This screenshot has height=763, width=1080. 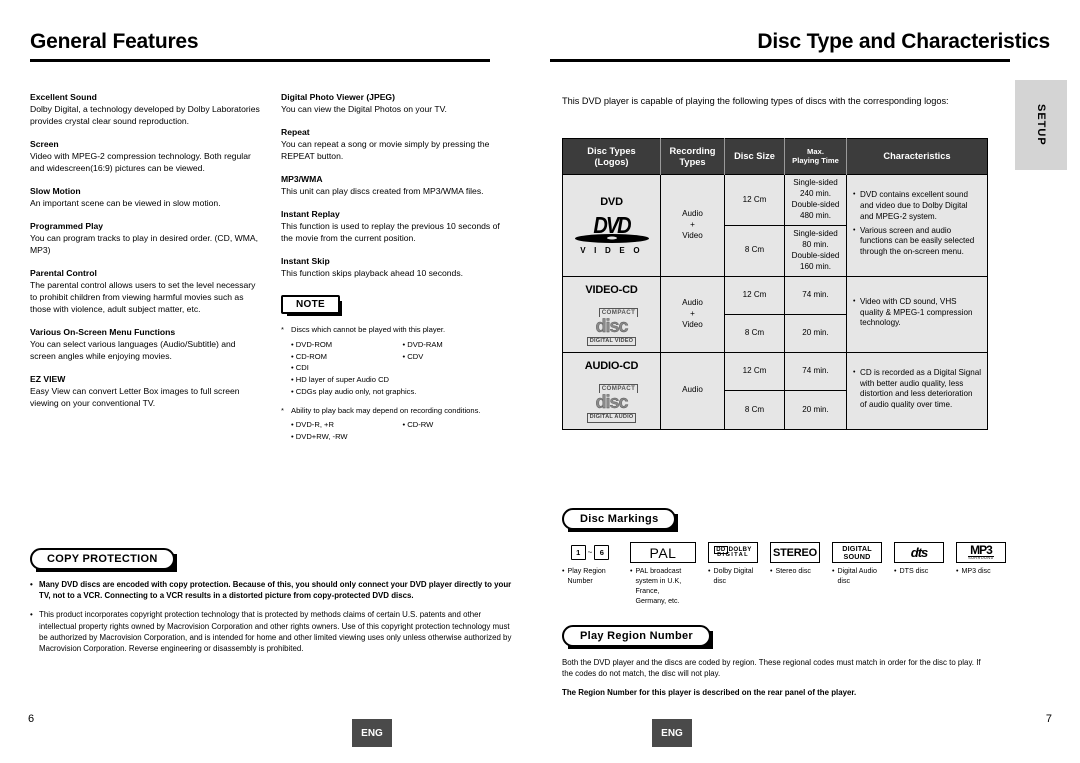 What do you see at coordinates (31, 719) in the screenshot?
I see `page-number-left: 6` at bounding box center [31, 719].